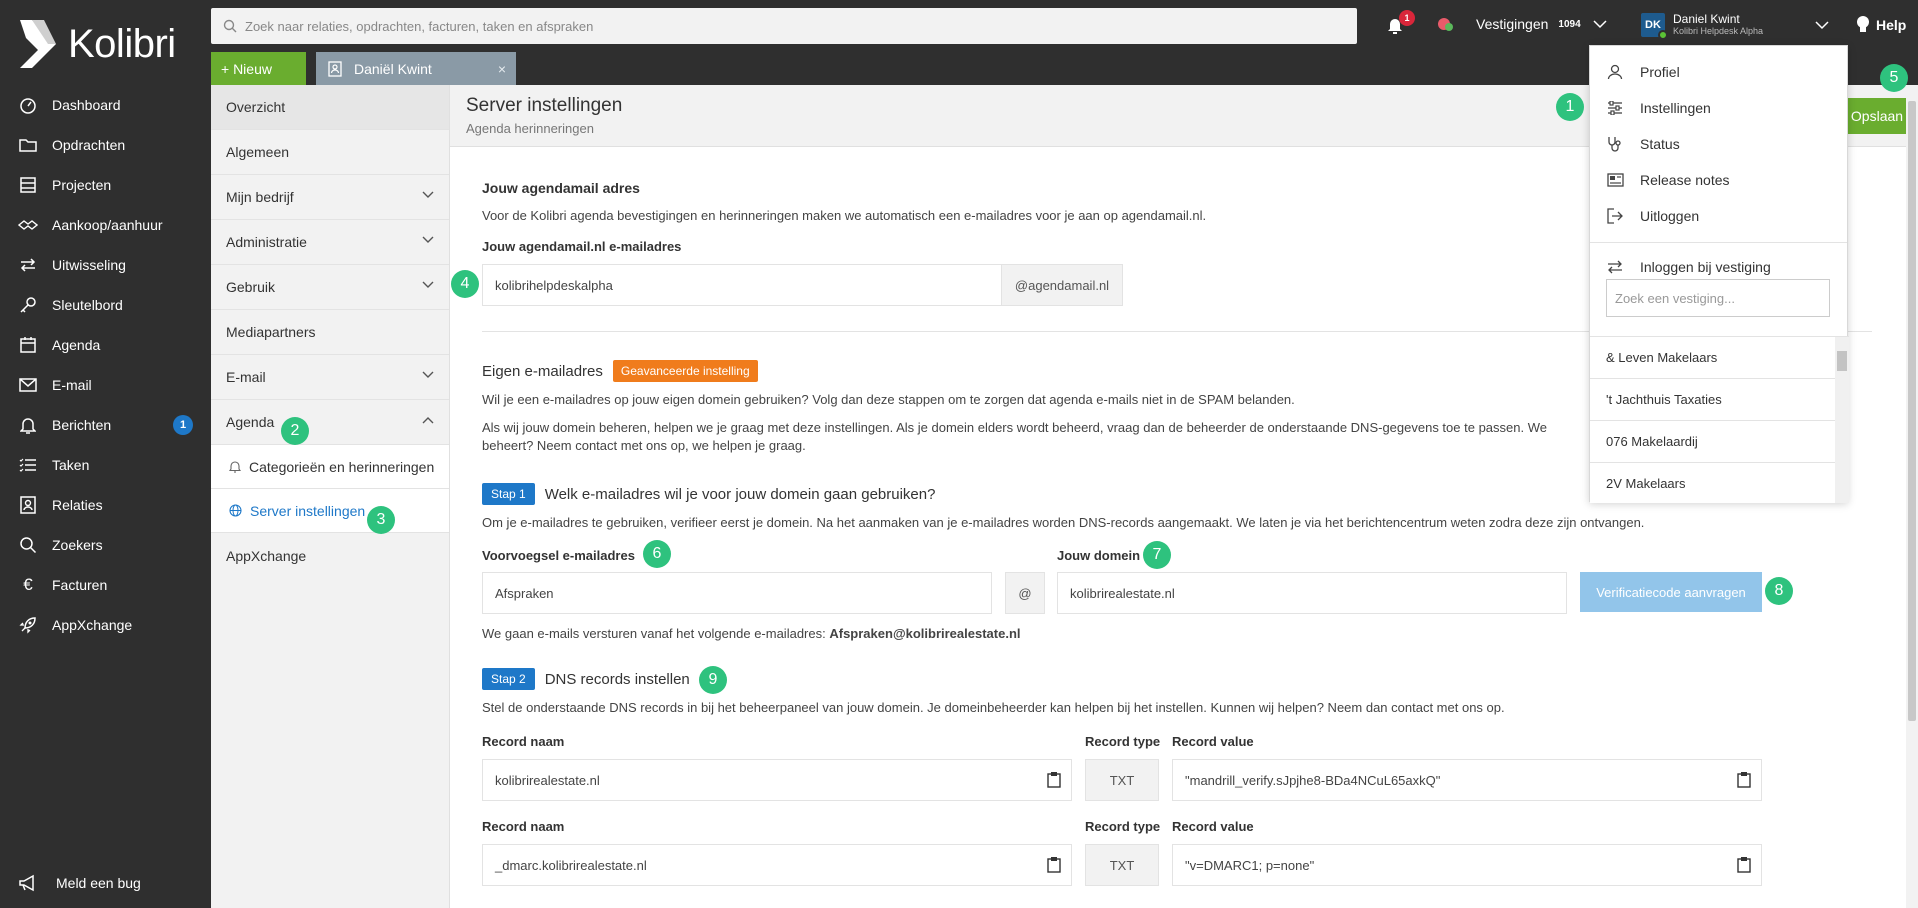  Describe the element at coordinates (1842, 361) in the screenshot. I see `branch-list-scrollbar-thumb` at that location.